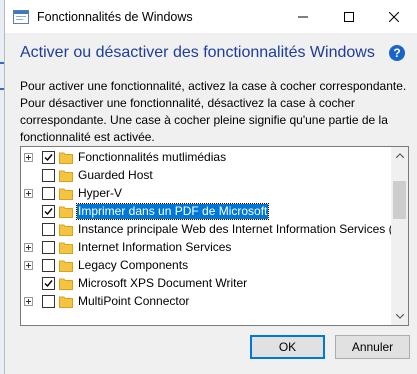 This screenshot has height=374, width=417. I want to click on feature-label: MultiPoint Connector, so click(134, 301).